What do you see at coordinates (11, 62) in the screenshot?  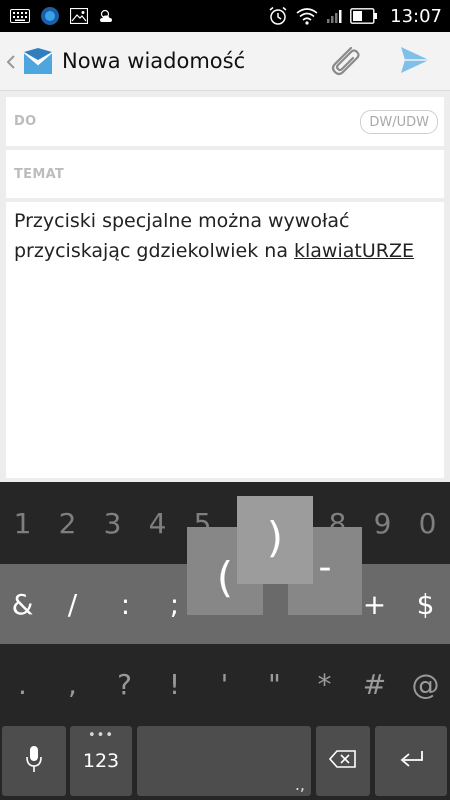 I see `chevron-left-icon` at bounding box center [11, 62].